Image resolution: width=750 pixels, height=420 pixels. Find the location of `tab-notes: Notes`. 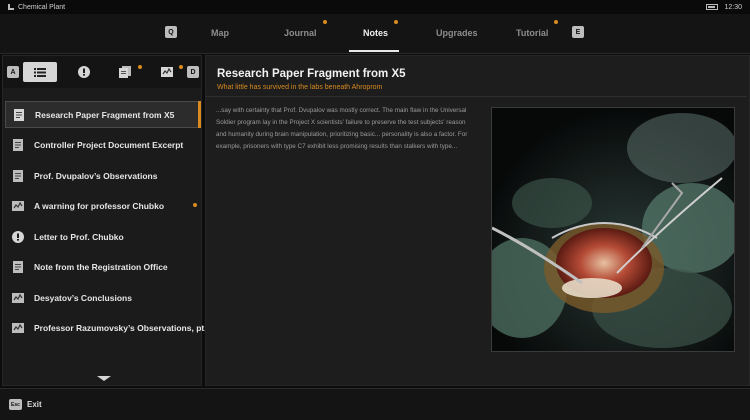

tab-notes: Notes is located at coordinates (381, 29).